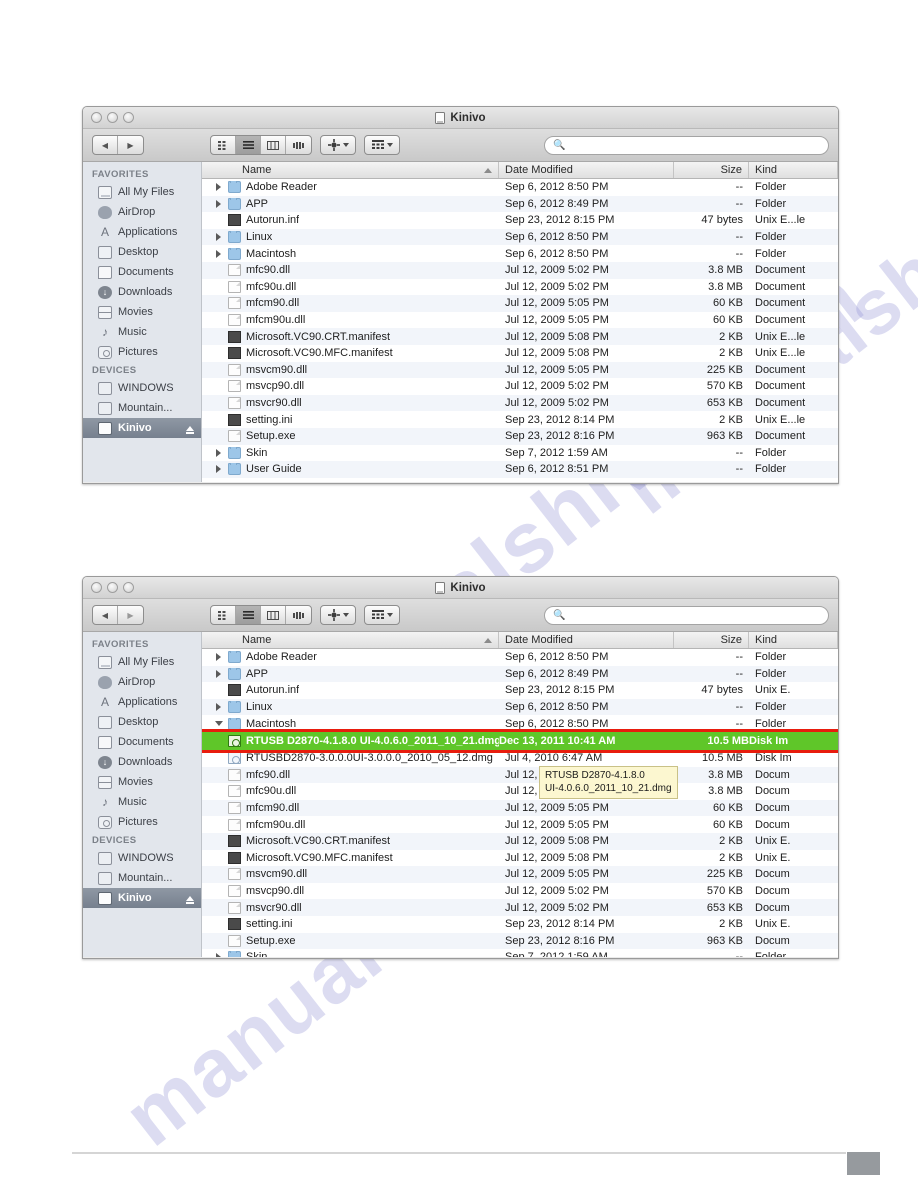 Image resolution: width=918 pixels, height=1188 pixels. Describe the element at coordinates (520, 204) in the screenshot. I see `table-row: APP Sep 6, 2012 8:49 PM -- Folder` at that location.